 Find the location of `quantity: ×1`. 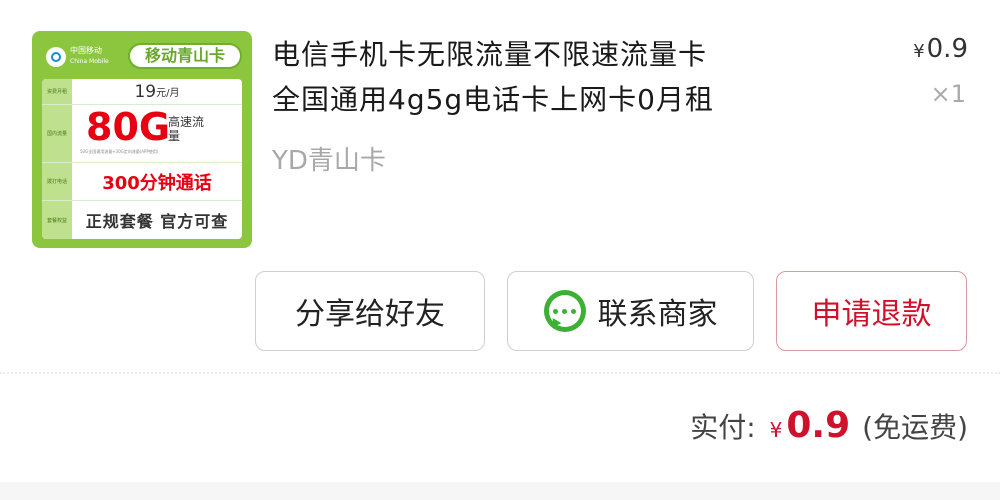

quantity: ×1 is located at coordinates (948, 94).